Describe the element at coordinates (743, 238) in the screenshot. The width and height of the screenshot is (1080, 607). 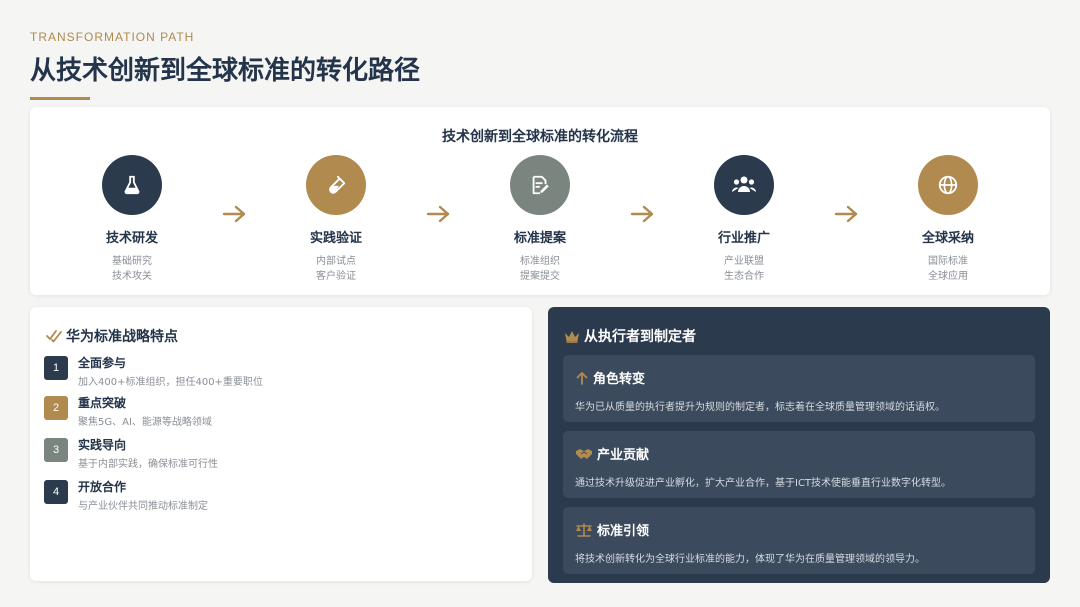
I see `step-name: 行业推广` at that location.